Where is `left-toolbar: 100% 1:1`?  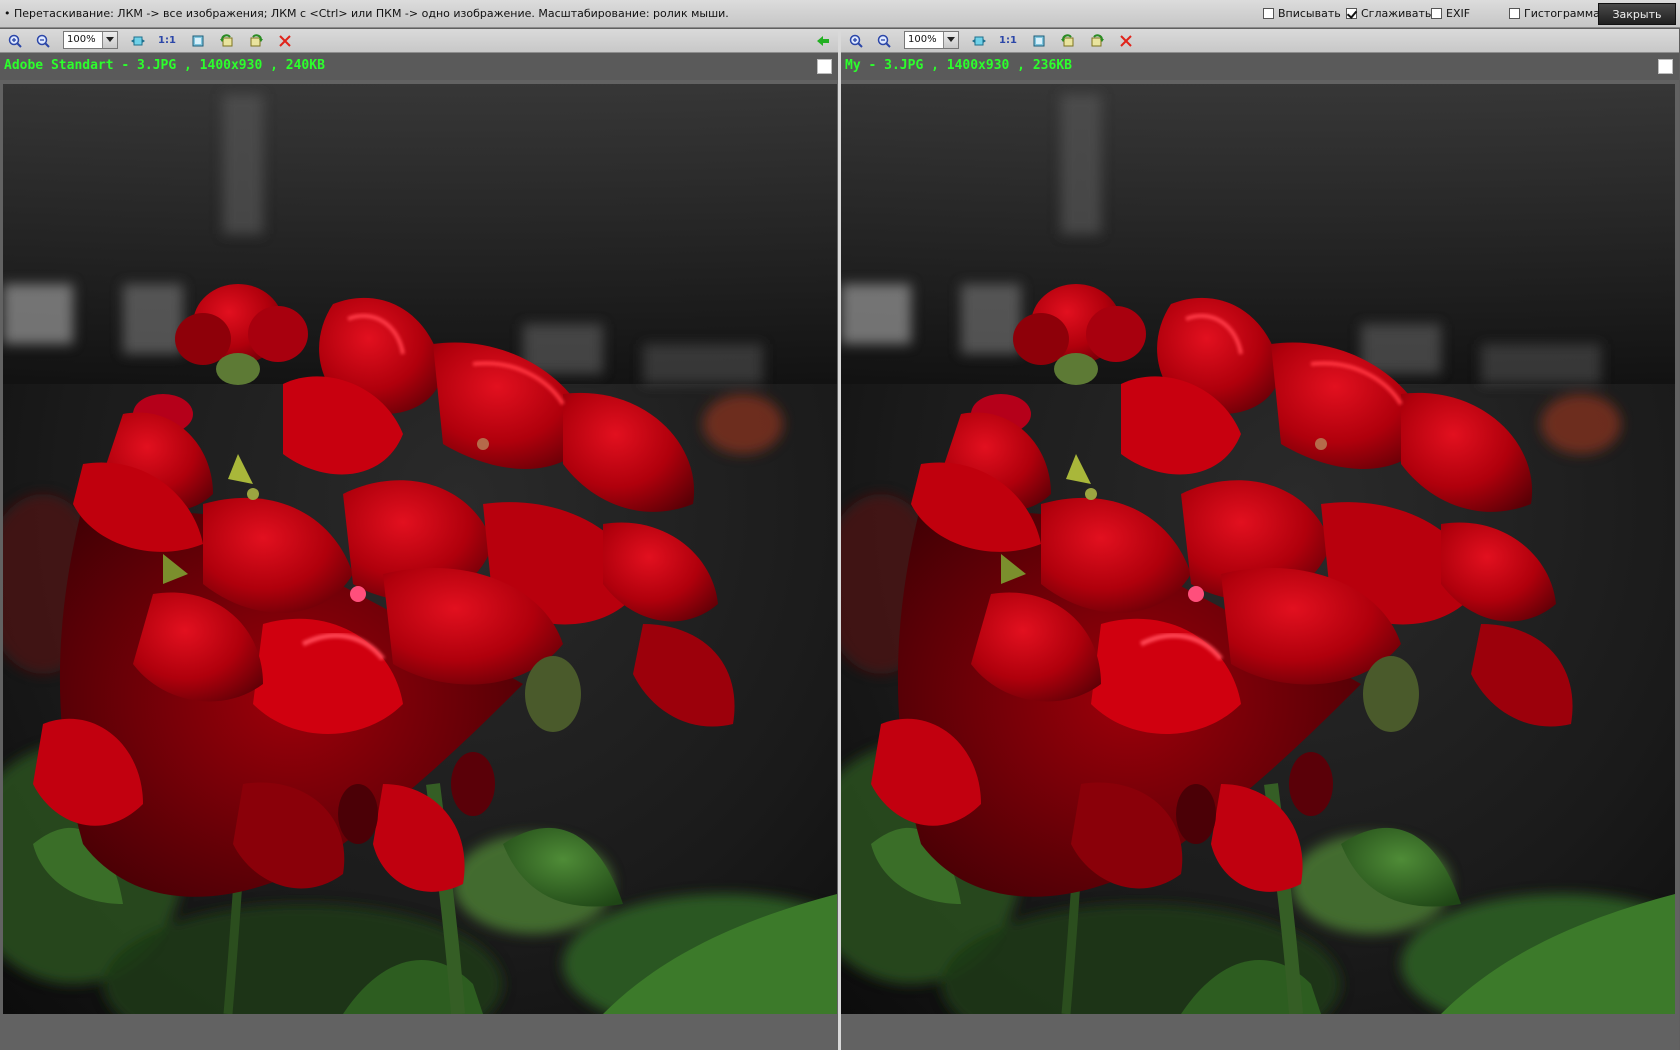 left-toolbar: 100% 1:1 is located at coordinates (419, 41).